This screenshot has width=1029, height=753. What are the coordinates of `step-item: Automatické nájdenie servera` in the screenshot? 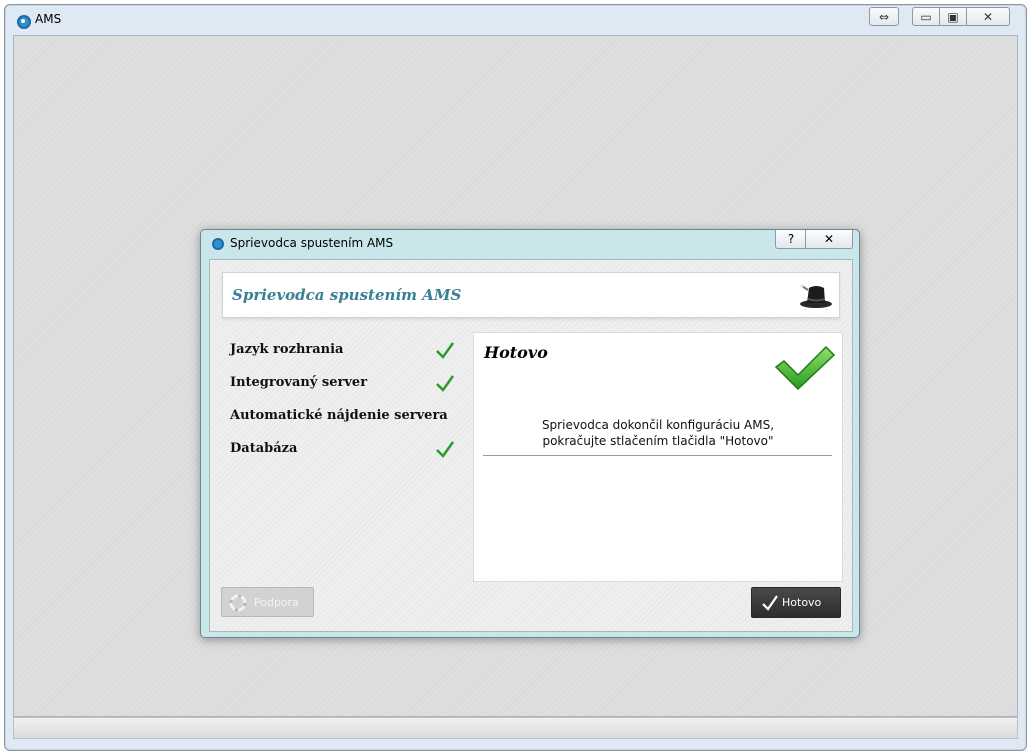 It's located at (345, 422).